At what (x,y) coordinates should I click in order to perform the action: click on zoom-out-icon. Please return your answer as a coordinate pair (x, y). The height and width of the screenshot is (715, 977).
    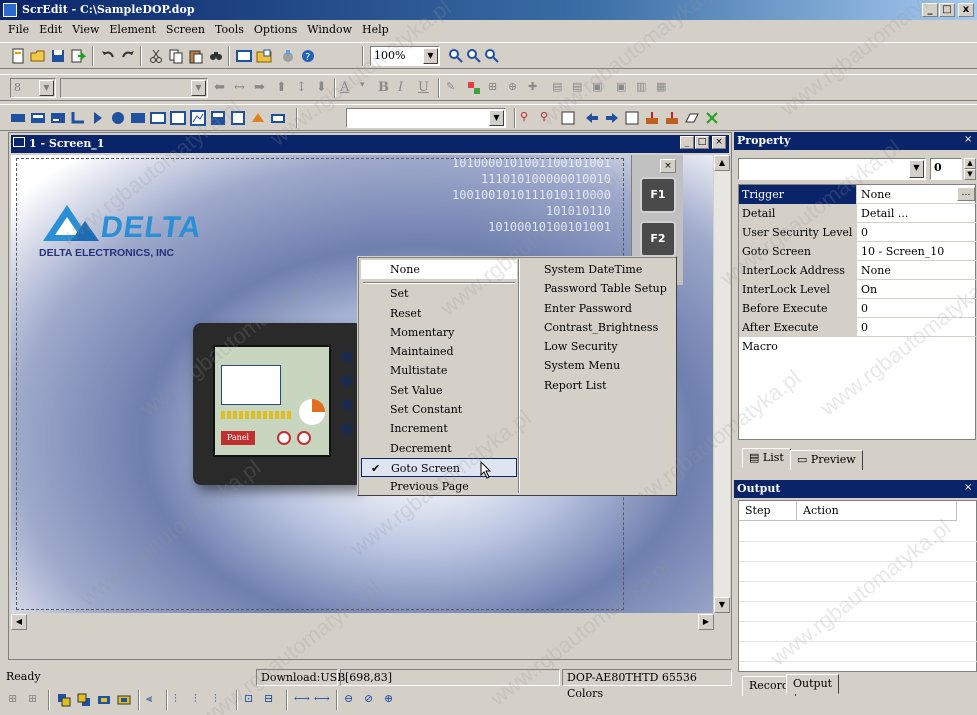
    Looking at the image, I should click on (474, 56).